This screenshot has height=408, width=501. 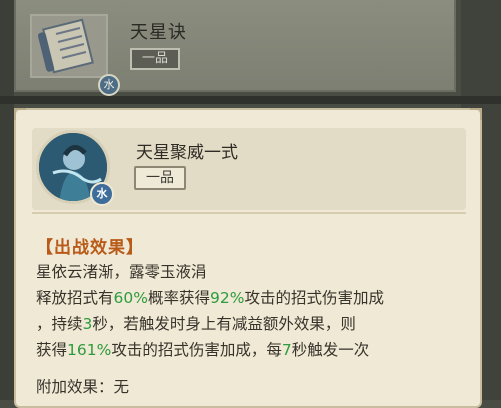 What do you see at coordinates (155, 59) in the screenshot?
I see `background-skill-rank: 一品` at bounding box center [155, 59].